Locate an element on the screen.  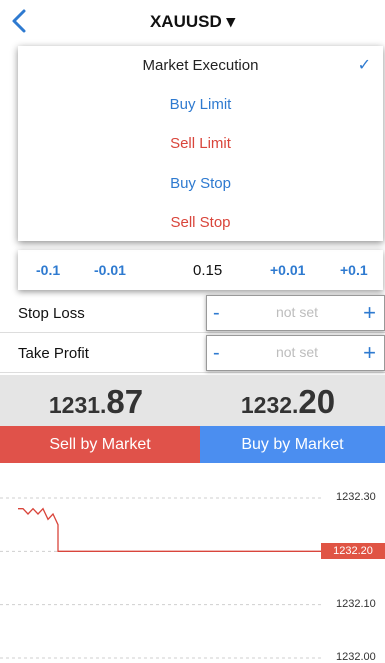
buy-by-market-button: Buy by Market is located at coordinates (292, 444).